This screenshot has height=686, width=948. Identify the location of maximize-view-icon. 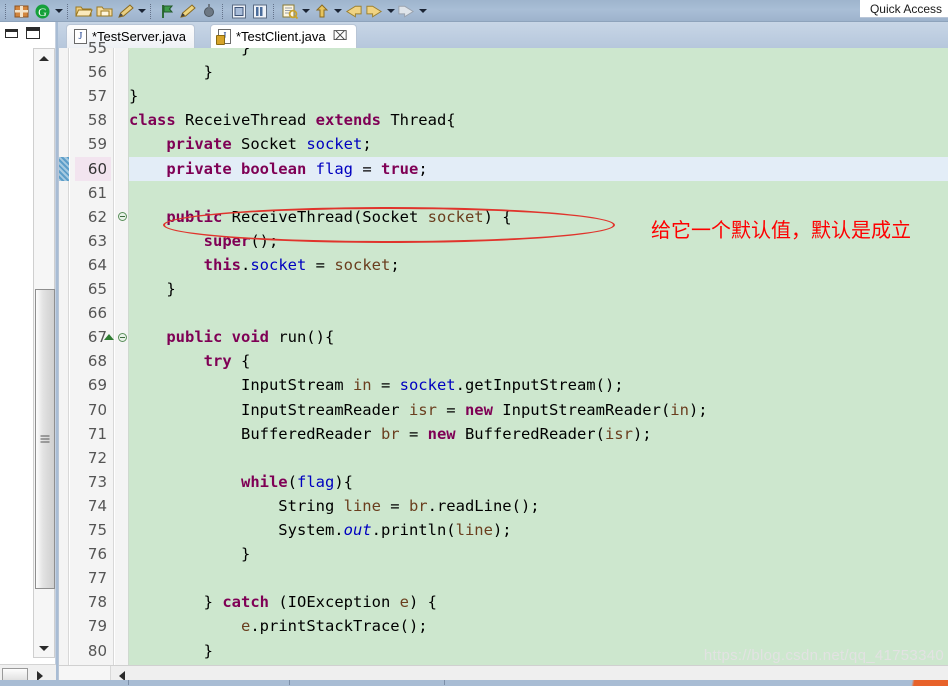
(33, 33).